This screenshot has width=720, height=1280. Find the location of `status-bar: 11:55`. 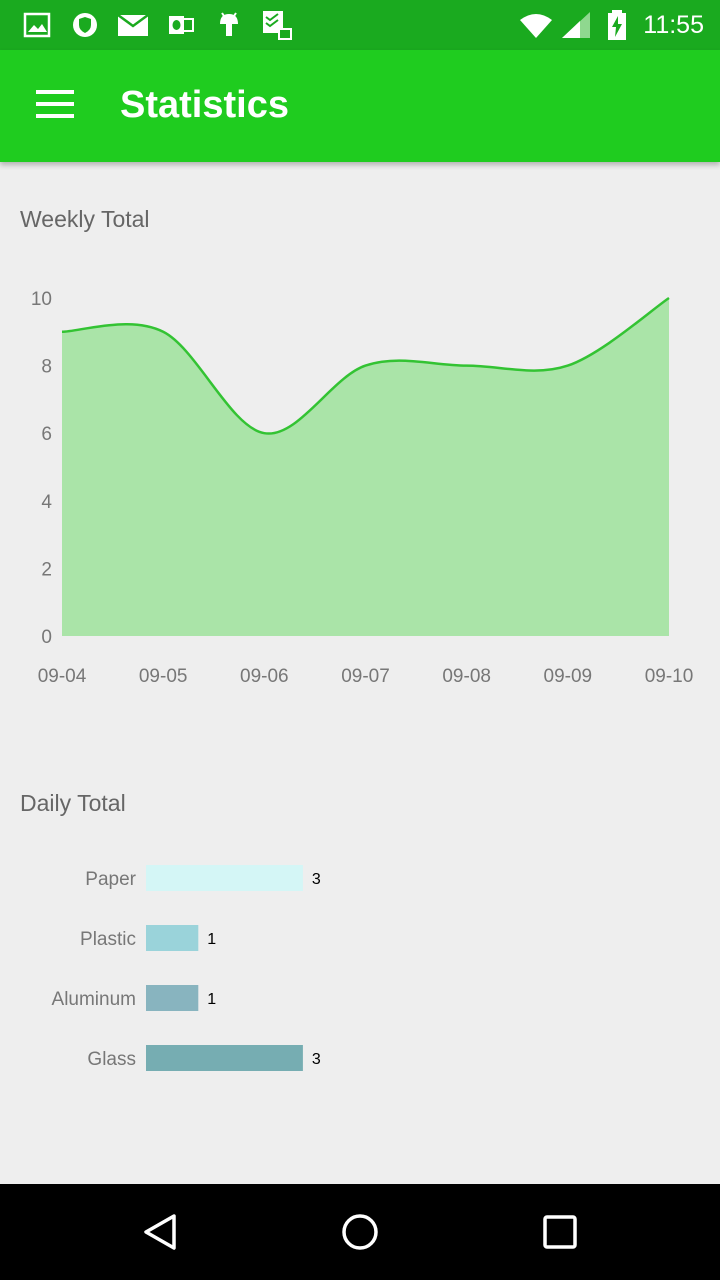

status-bar: 11:55 is located at coordinates (360, 25).